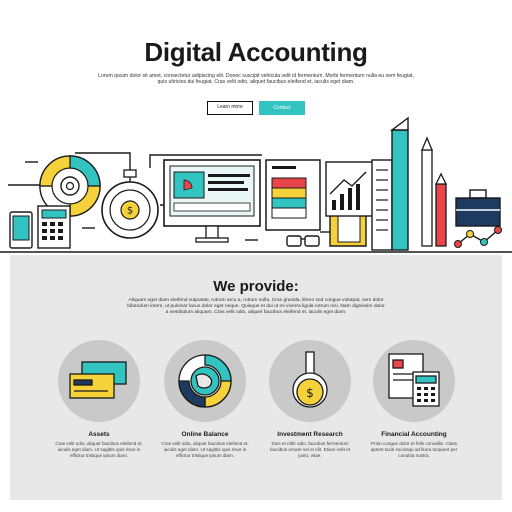 This screenshot has height=512, width=512. What do you see at coordinates (350, 189) in the screenshot?
I see `growth-chart-icon` at bounding box center [350, 189].